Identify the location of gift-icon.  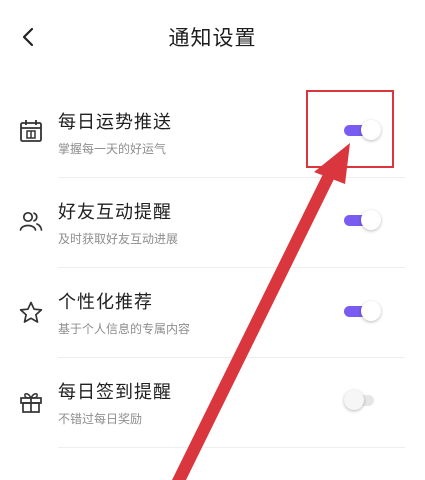
(31, 403).